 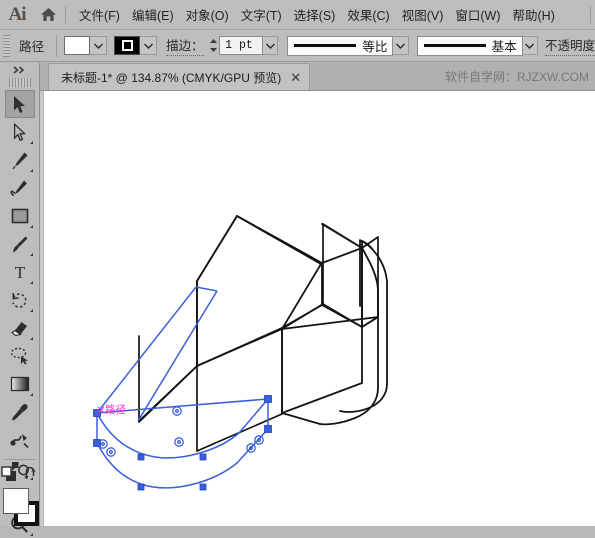 What do you see at coordinates (149, 45) in the screenshot?
I see `stroke-dropdown-chevron-down-icon` at bounding box center [149, 45].